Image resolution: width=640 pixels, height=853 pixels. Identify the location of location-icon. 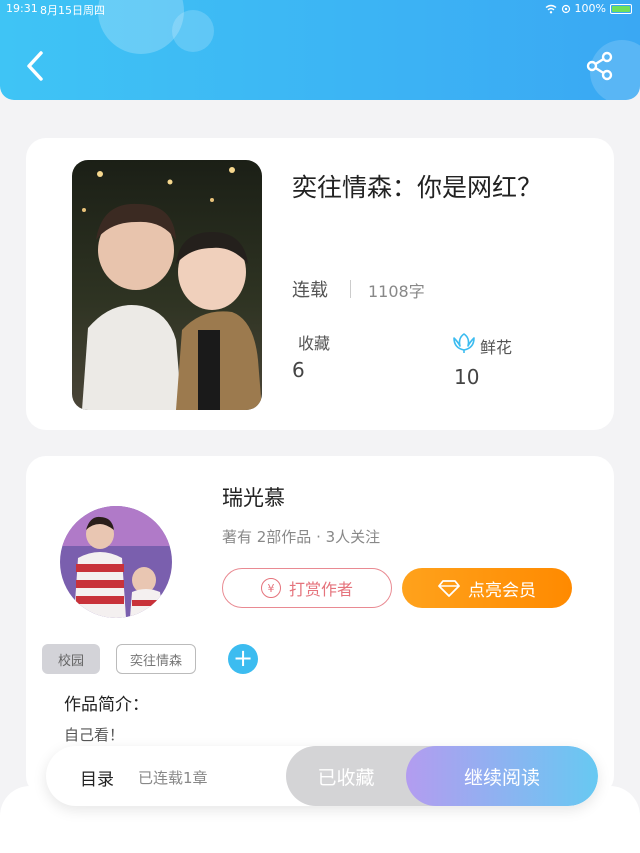
(565, 8).